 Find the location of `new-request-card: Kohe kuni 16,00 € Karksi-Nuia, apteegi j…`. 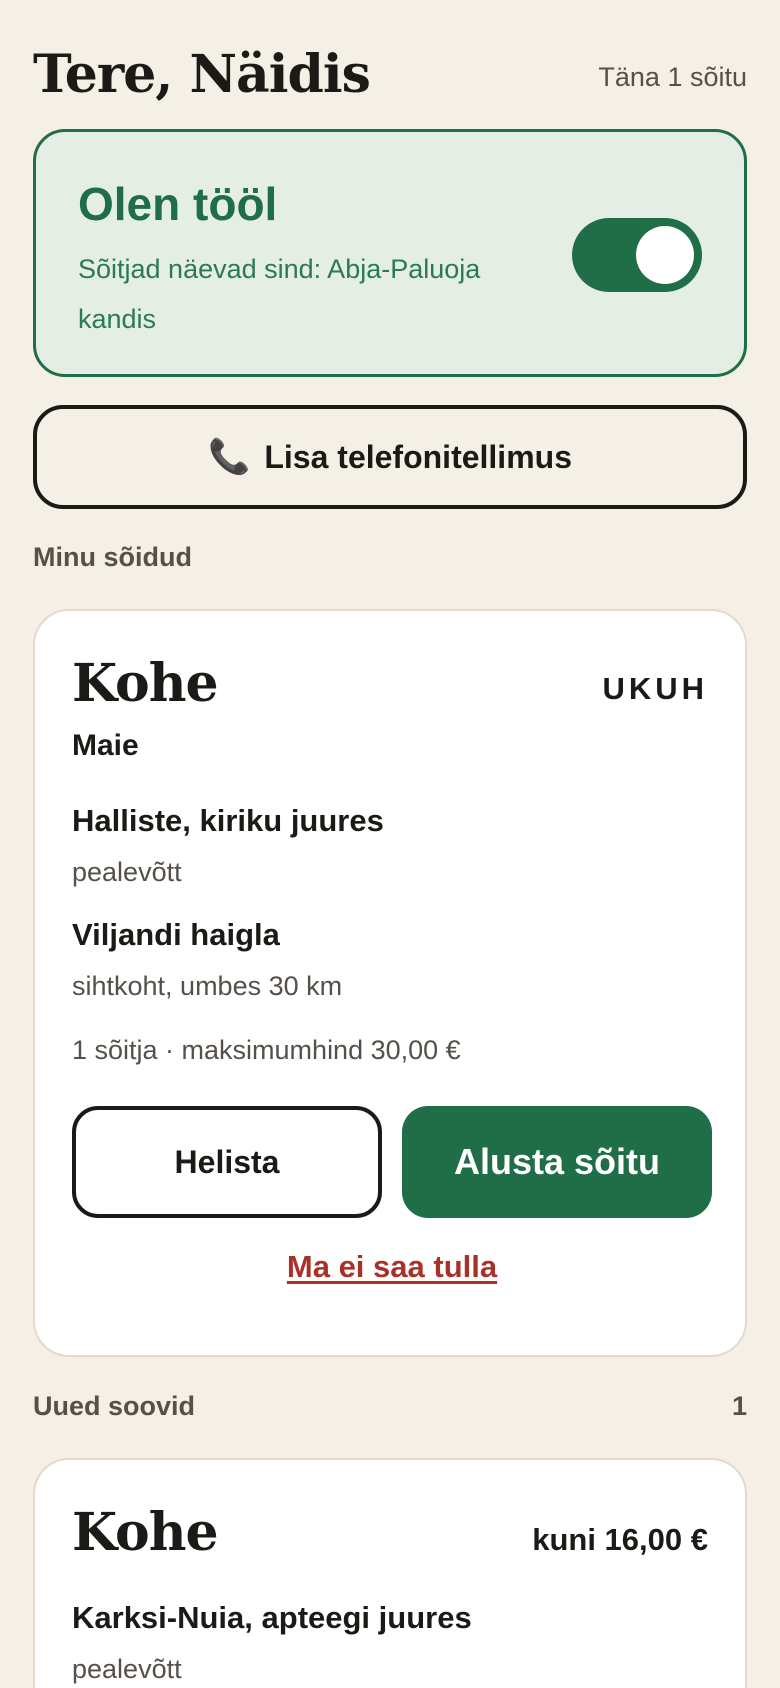

new-request-card: Kohe kuni 16,00 € Karksi-Nuia, apteegi j… is located at coordinates (390, 1573).